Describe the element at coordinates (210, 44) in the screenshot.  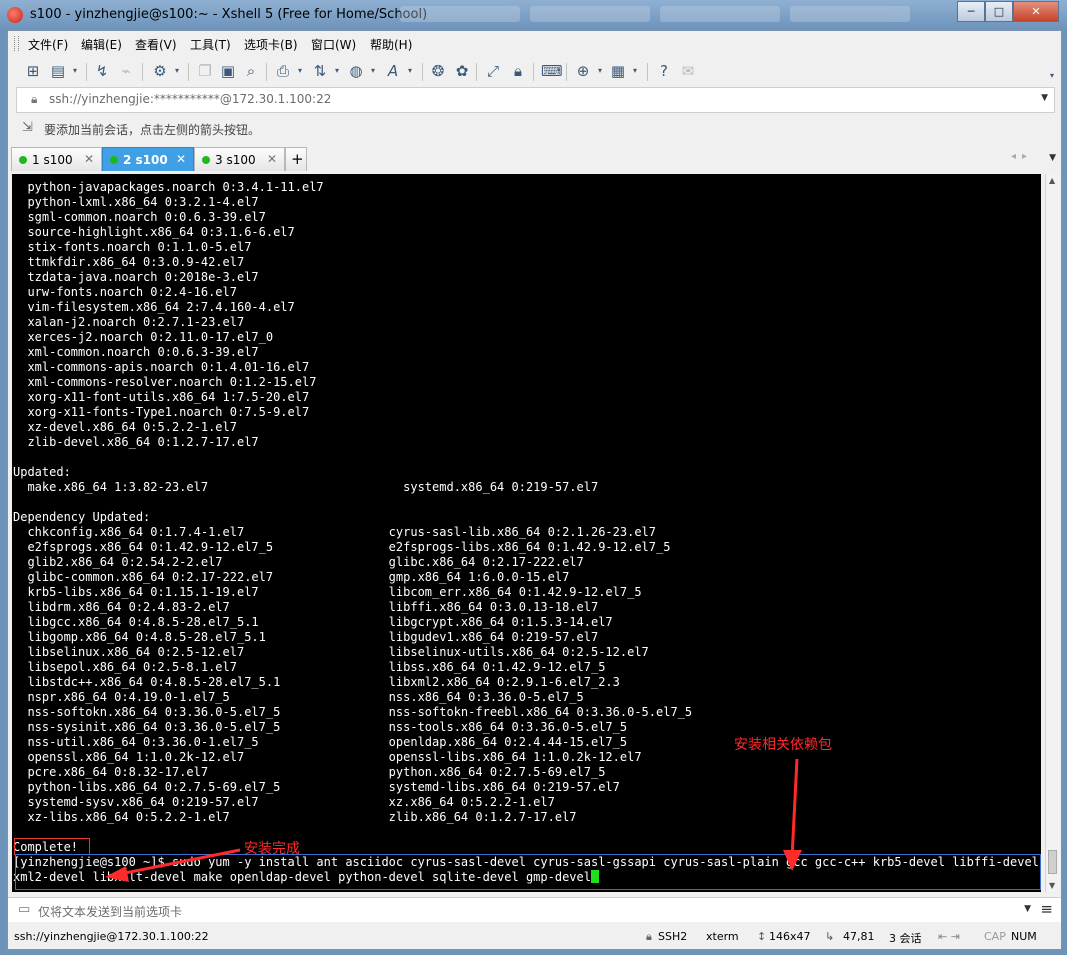
I see `menu-tools: 工具(T)` at that location.